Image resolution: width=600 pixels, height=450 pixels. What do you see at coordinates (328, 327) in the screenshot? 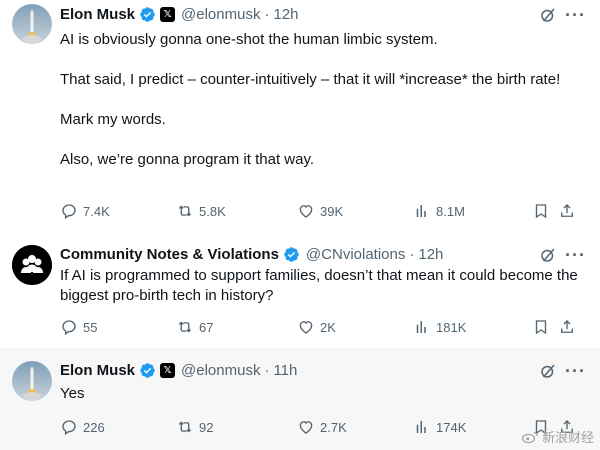
I see `like-count: 2K` at bounding box center [328, 327].